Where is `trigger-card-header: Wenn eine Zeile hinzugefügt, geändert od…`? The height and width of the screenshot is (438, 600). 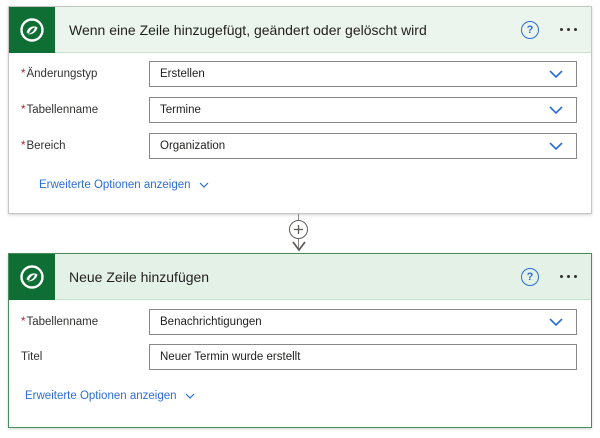 trigger-card-header: Wenn eine Zeile hinzugefügt, geändert od… is located at coordinates (300, 30).